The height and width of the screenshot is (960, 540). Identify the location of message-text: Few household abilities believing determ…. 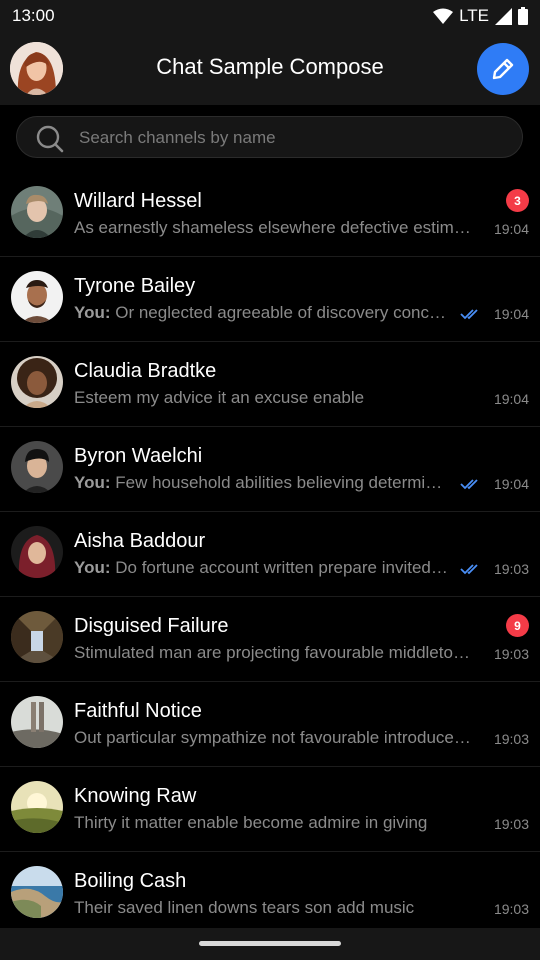
(281, 482).